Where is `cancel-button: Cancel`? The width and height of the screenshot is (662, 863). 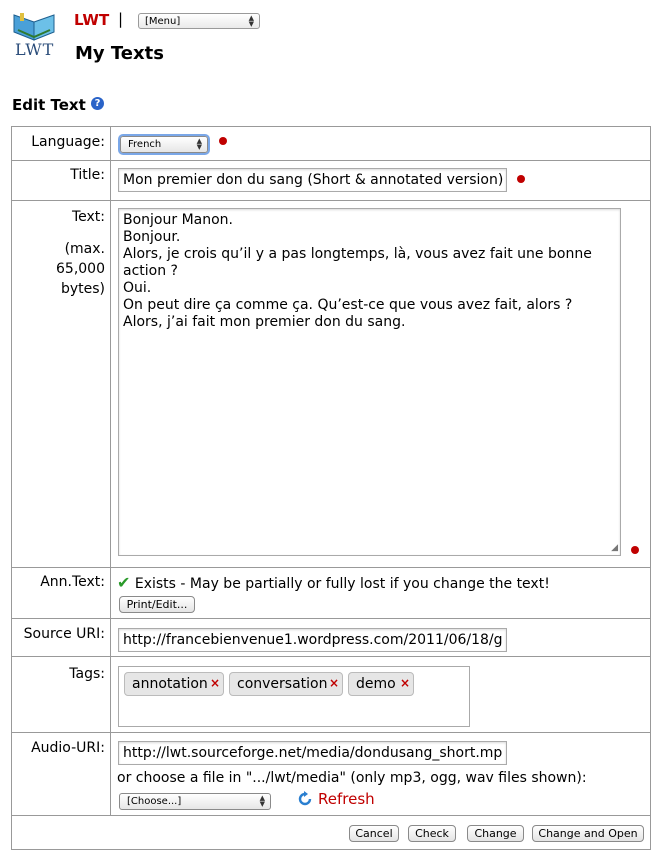 cancel-button: Cancel is located at coordinates (374, 833).